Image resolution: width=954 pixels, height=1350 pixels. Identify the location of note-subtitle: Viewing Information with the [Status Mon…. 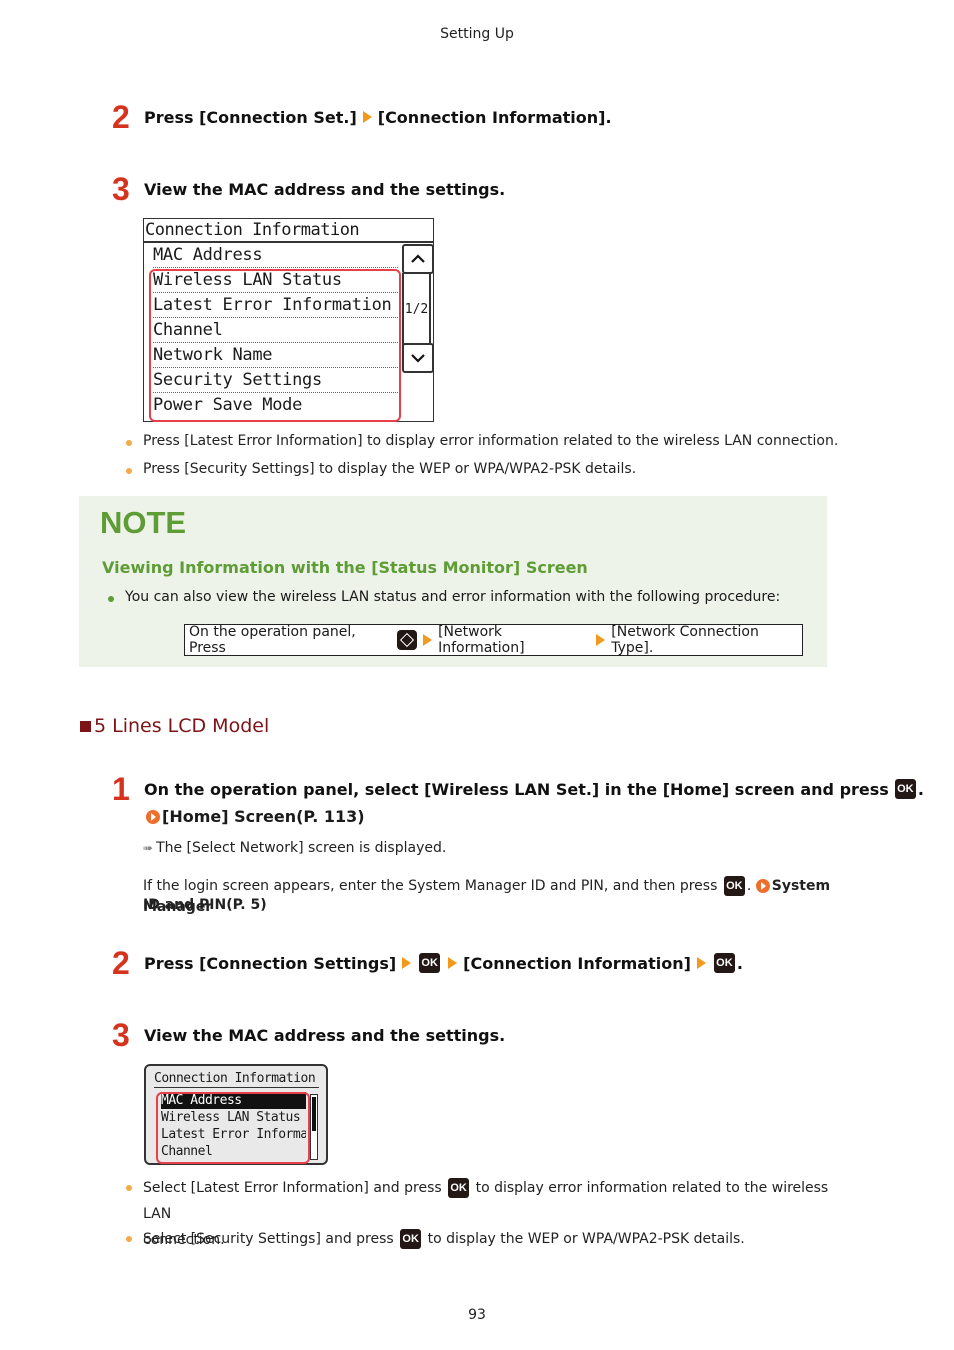
(345, 567).